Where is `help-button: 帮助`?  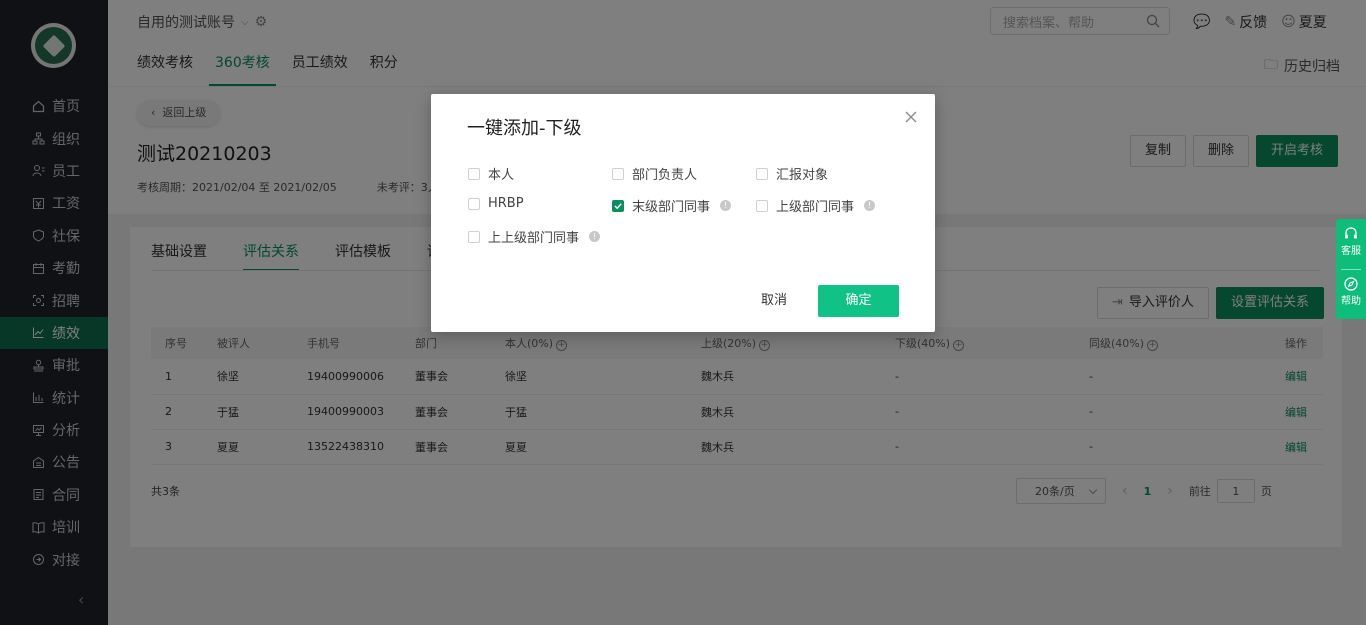 help-button: 帮助 is located at coordinates (1351, 294).